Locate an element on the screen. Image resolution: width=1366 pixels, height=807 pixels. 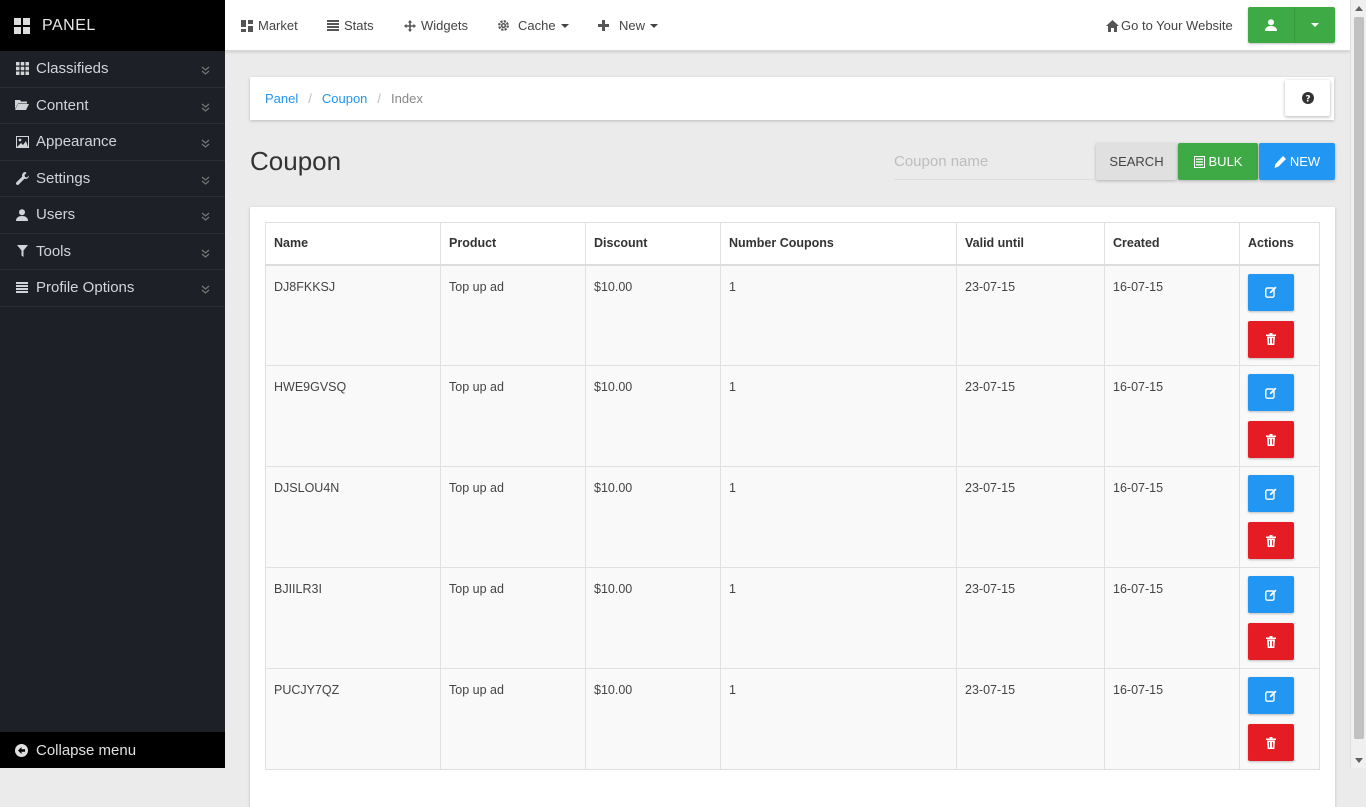
go-to-website-label: Go to Your Website is located at coordinates (1177, 25).